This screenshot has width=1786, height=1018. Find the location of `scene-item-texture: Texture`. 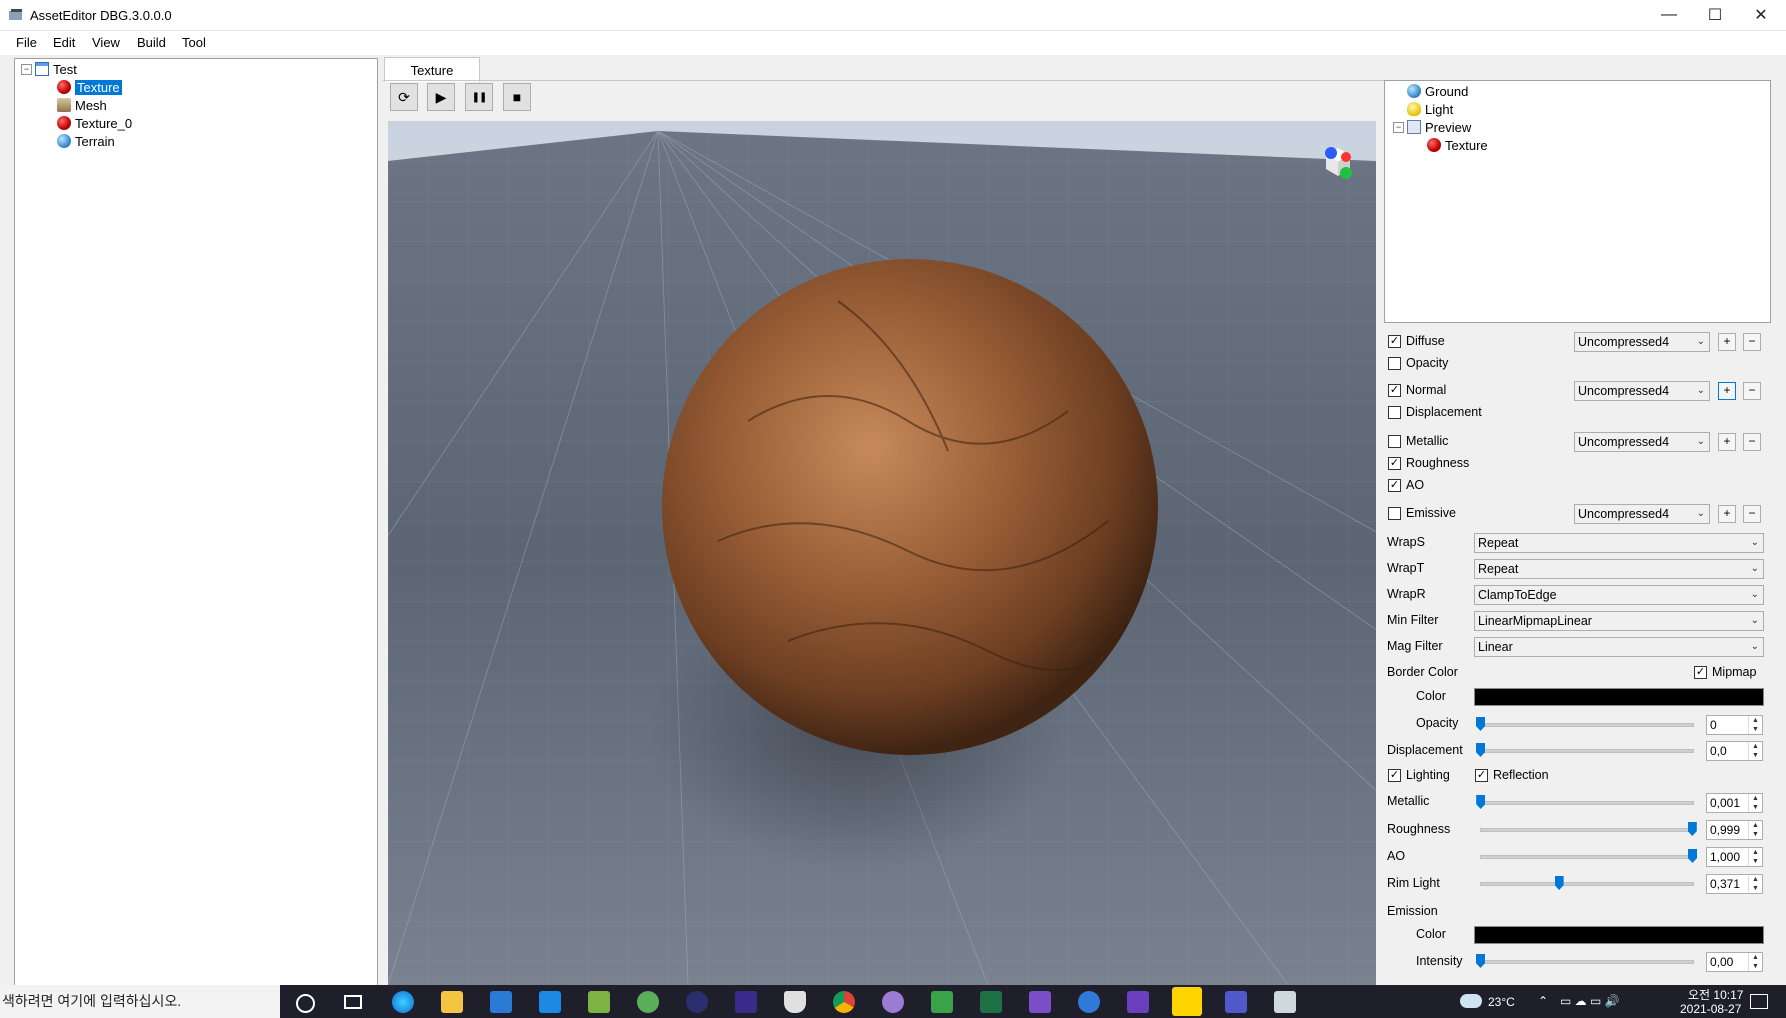

scene-item-texture: Texture is located at coordinates (1457, 145).